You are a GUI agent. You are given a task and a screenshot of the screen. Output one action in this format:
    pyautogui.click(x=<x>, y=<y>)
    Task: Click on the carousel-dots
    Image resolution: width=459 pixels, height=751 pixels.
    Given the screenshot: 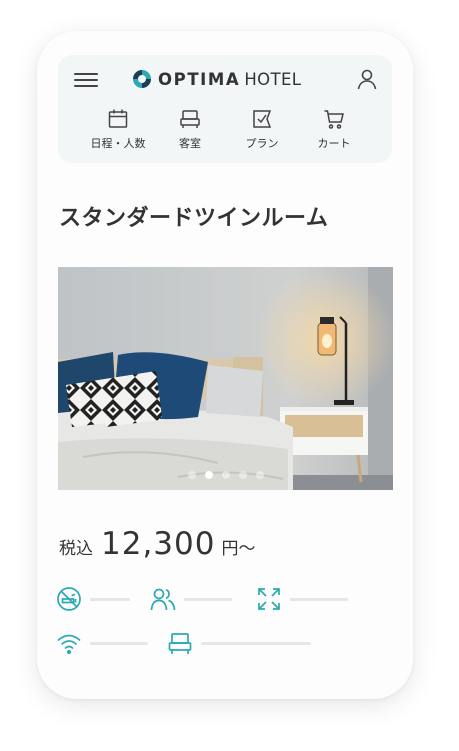 What is the action you would take?
    pyautogui.click(x=225, y=475)
    